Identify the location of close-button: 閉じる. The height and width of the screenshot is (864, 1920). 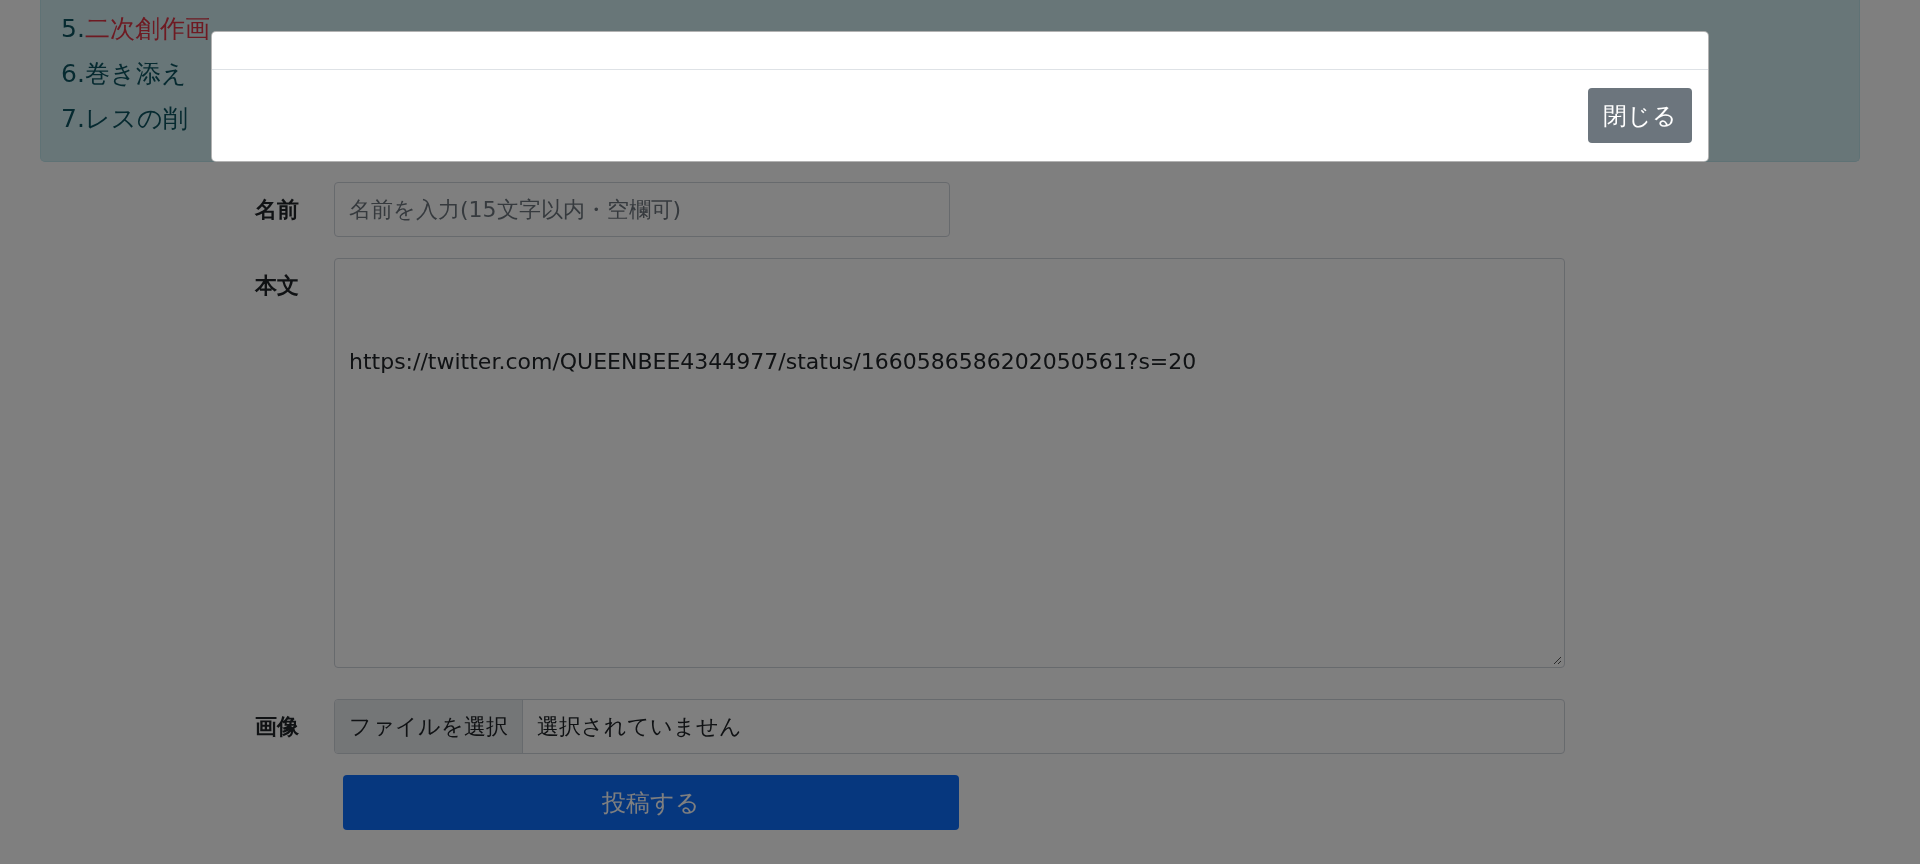
(1640, 115).